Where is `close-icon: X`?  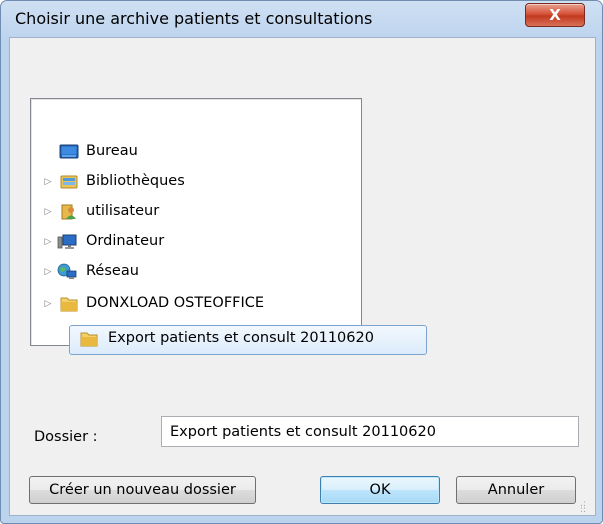
close-icon: X is located at coordinates (555, 15).